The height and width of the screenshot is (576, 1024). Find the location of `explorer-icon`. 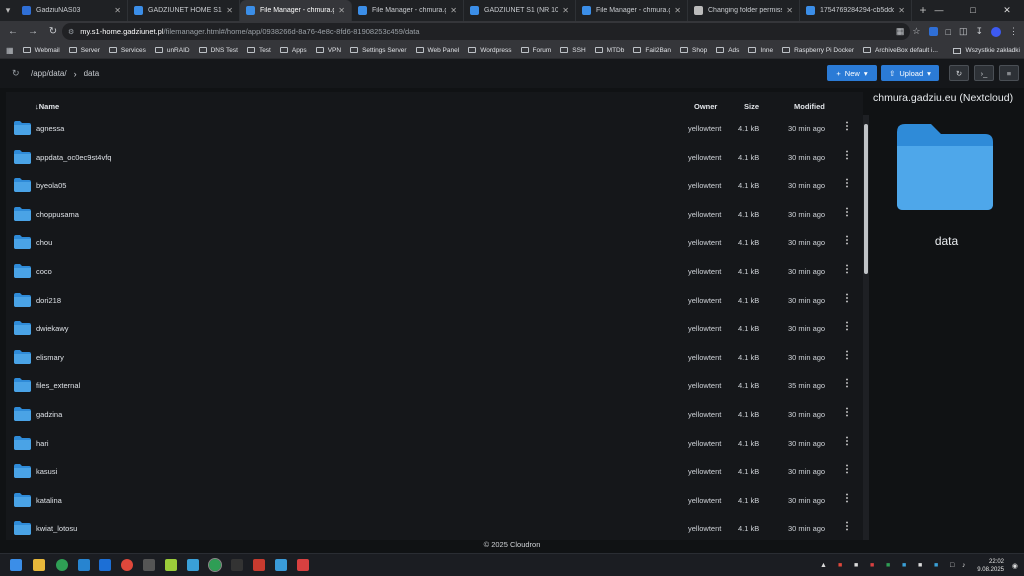

explorer-icon is located at coordinates (39, 565).